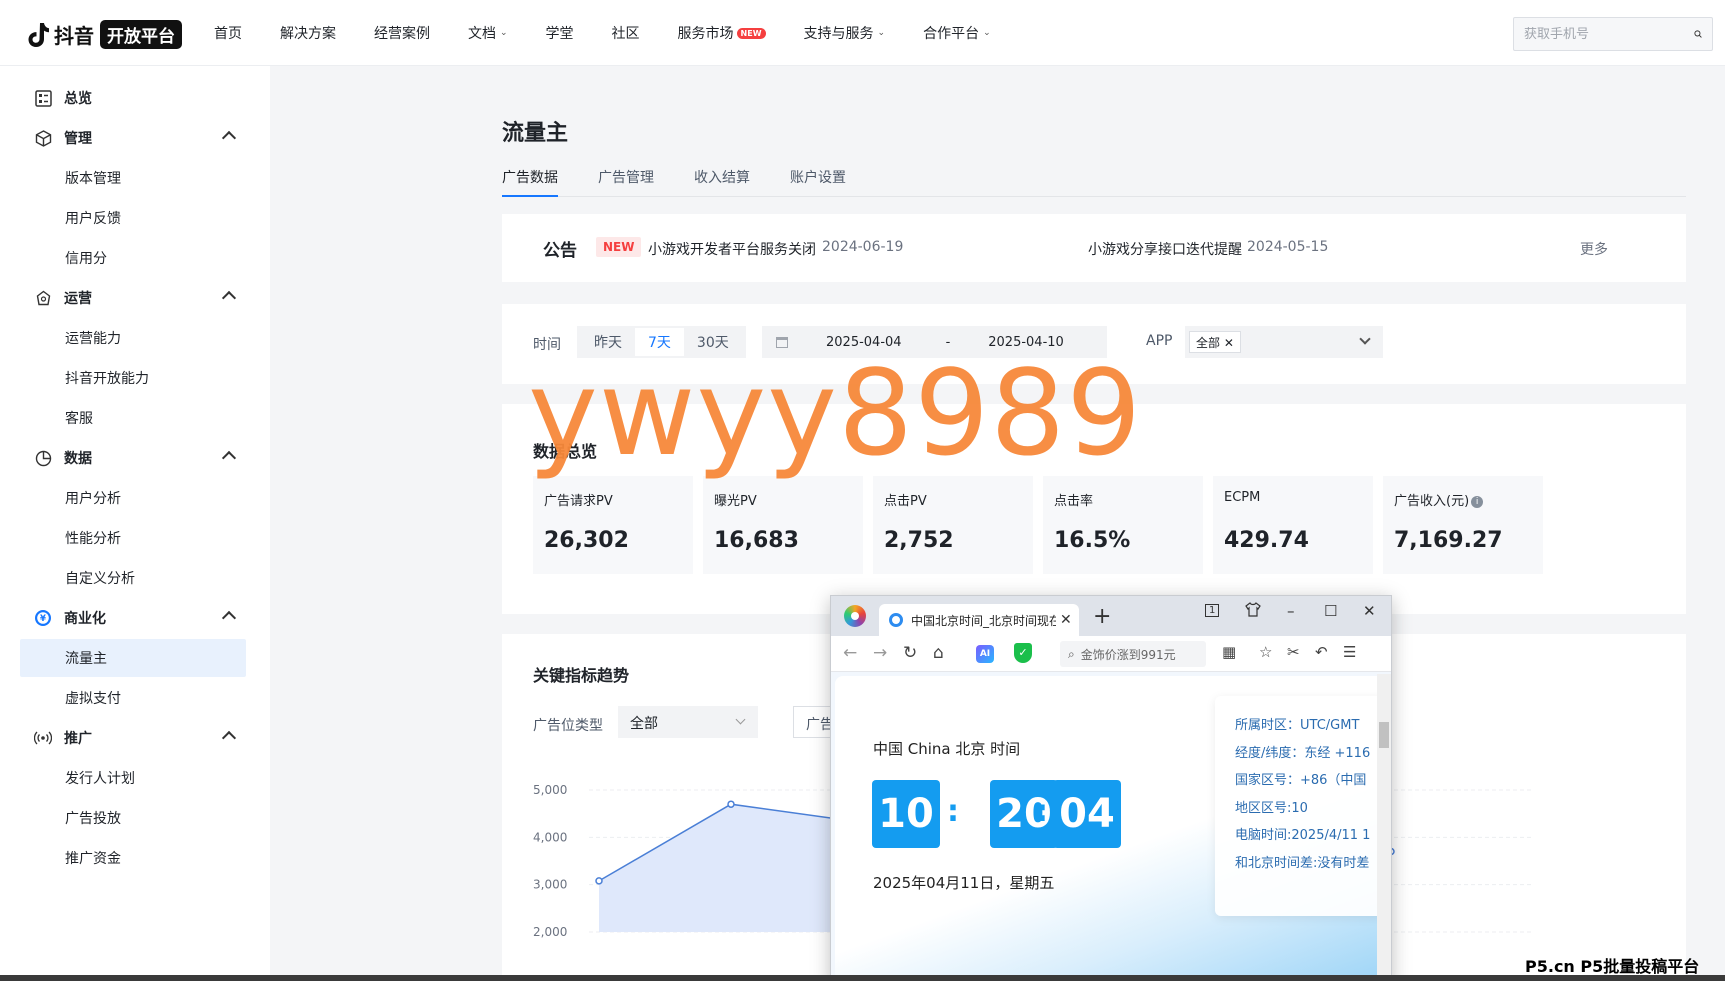 This screenshot has height=981, width=1725. What do you see at coordinates (133, 698) in the screenshot?
I see `sidebar-item-3-1: 虚拟支付` at bounding box center [133, 698].